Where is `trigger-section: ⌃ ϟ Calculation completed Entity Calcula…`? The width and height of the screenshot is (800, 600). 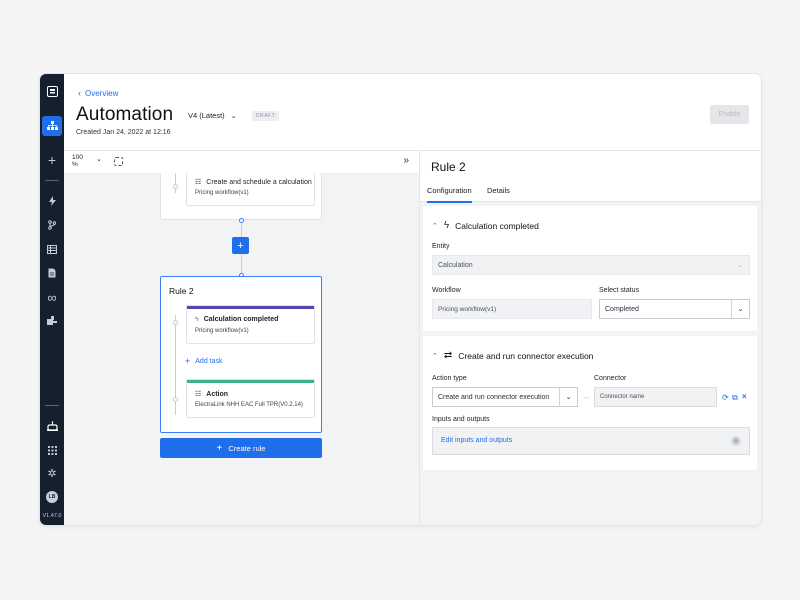 trigger-section: ⌃ ϟ Calculation completed Entity Calcula… is located at coordinates (590, 268).